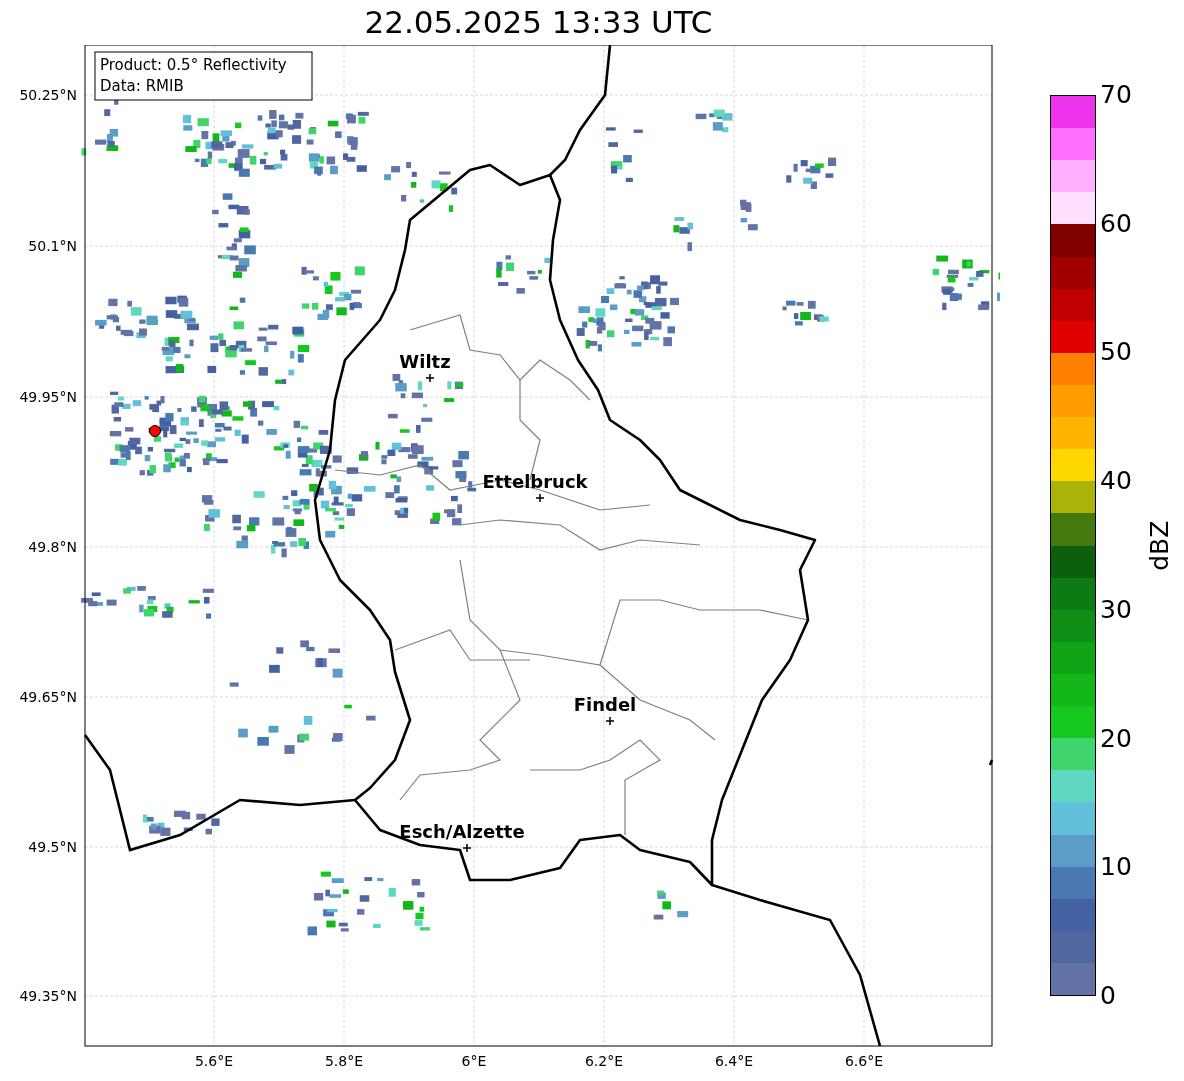 The image size is (1184, 1081). Describe the element at coordinates (1116, 481) in the screenshot. I see `colorbar-tick-label: 40` at that location.